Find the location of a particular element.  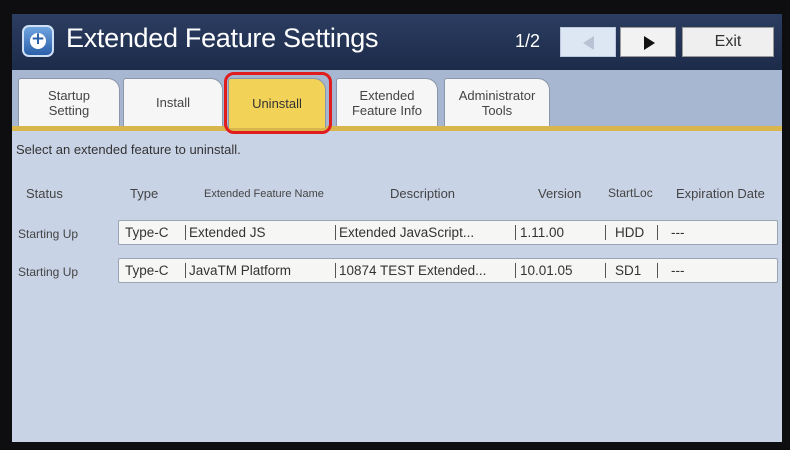

cell-name: JavaTM Platform is located at coordinates (240, 270).